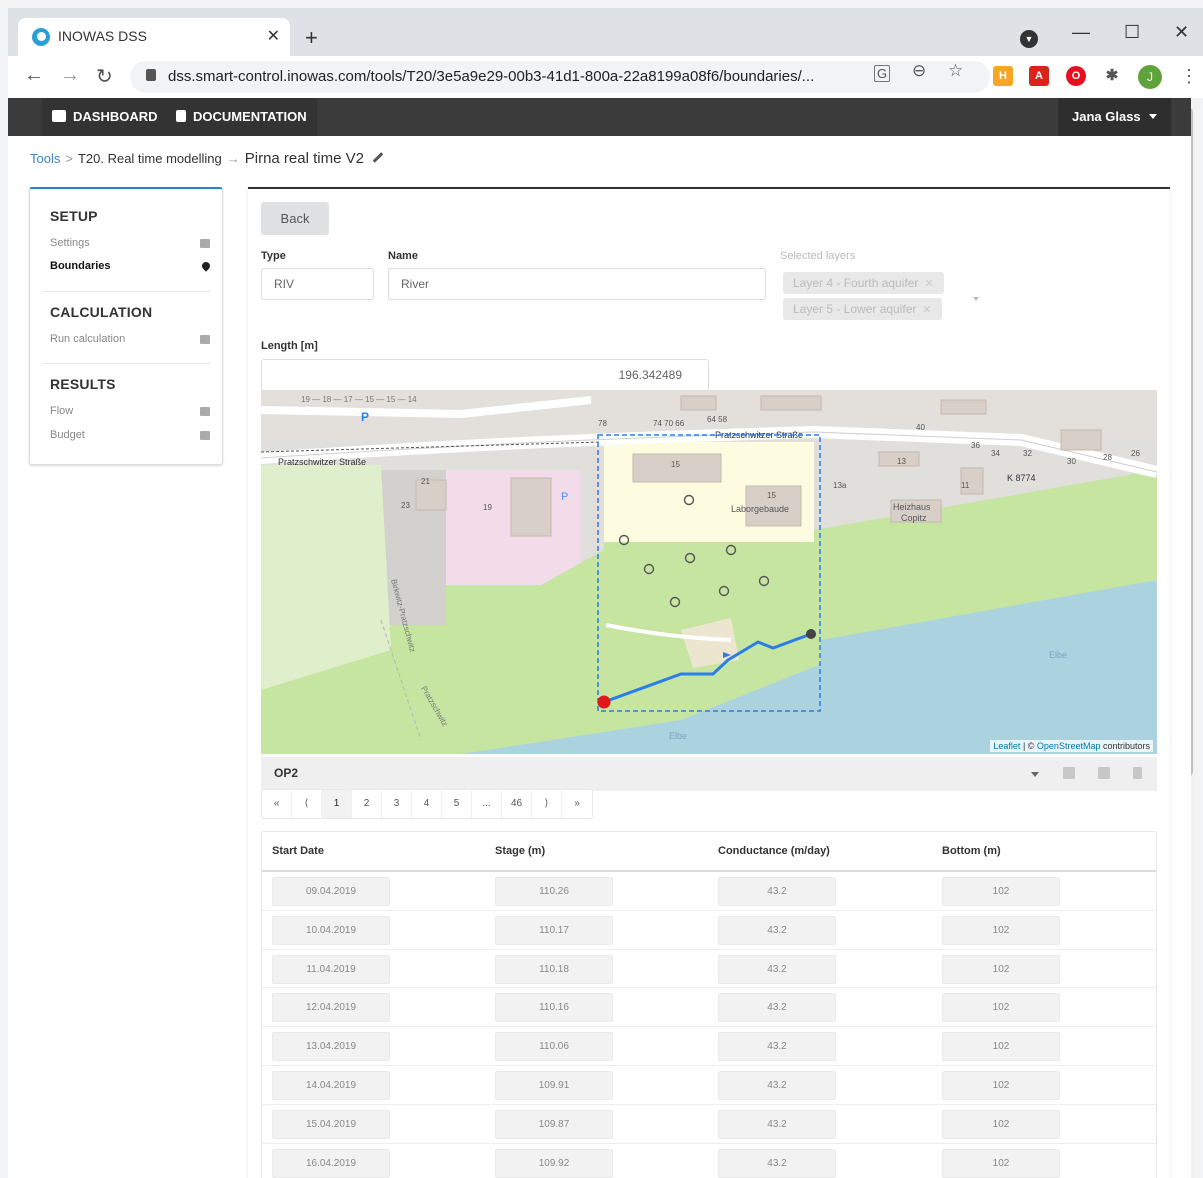  I want to click on start-date-cell: 16.04.2019, so click(331, 1163).